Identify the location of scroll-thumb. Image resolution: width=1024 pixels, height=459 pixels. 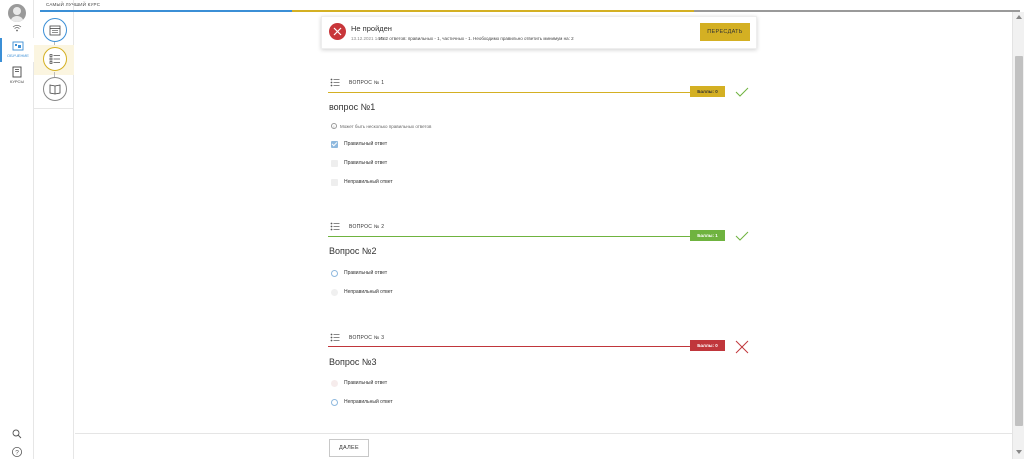
(1019, 241).